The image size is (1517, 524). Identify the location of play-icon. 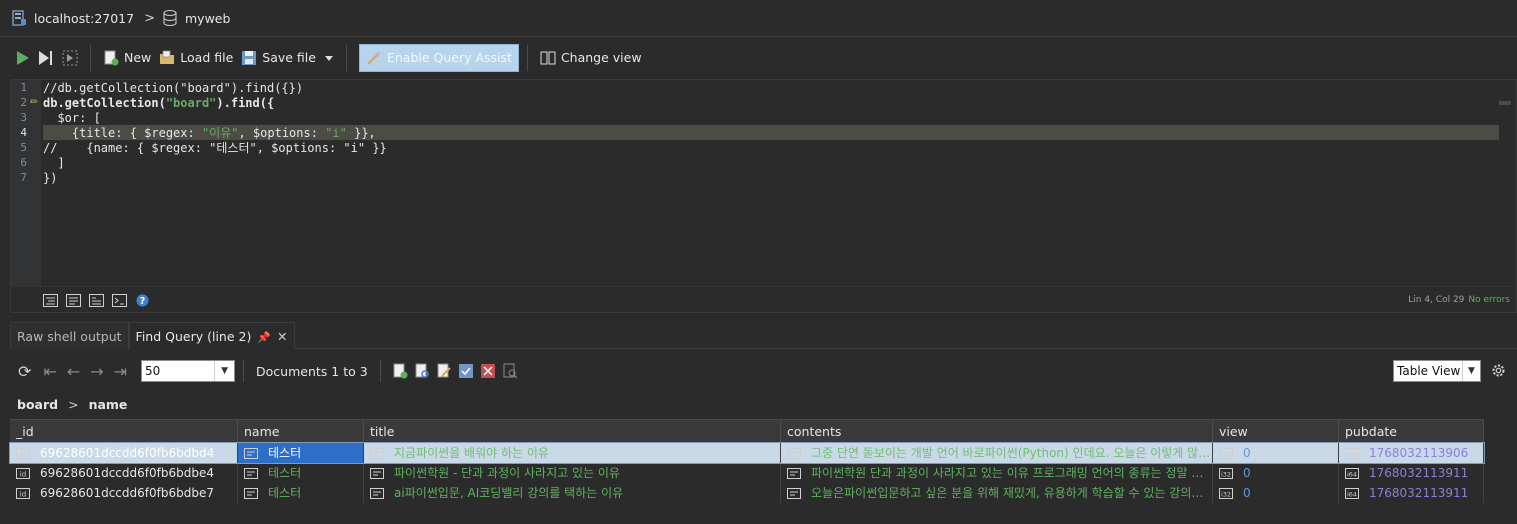
(23, 57).